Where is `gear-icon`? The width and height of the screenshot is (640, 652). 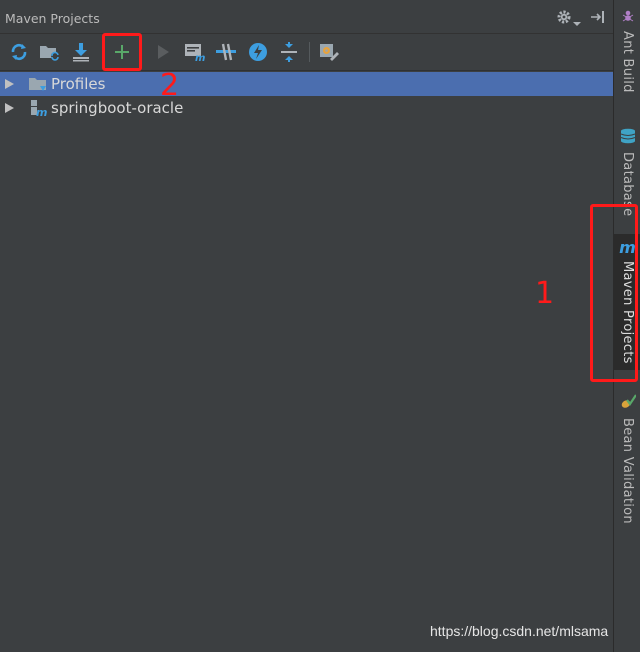 gear-icon is located at coordinates (564, 17).